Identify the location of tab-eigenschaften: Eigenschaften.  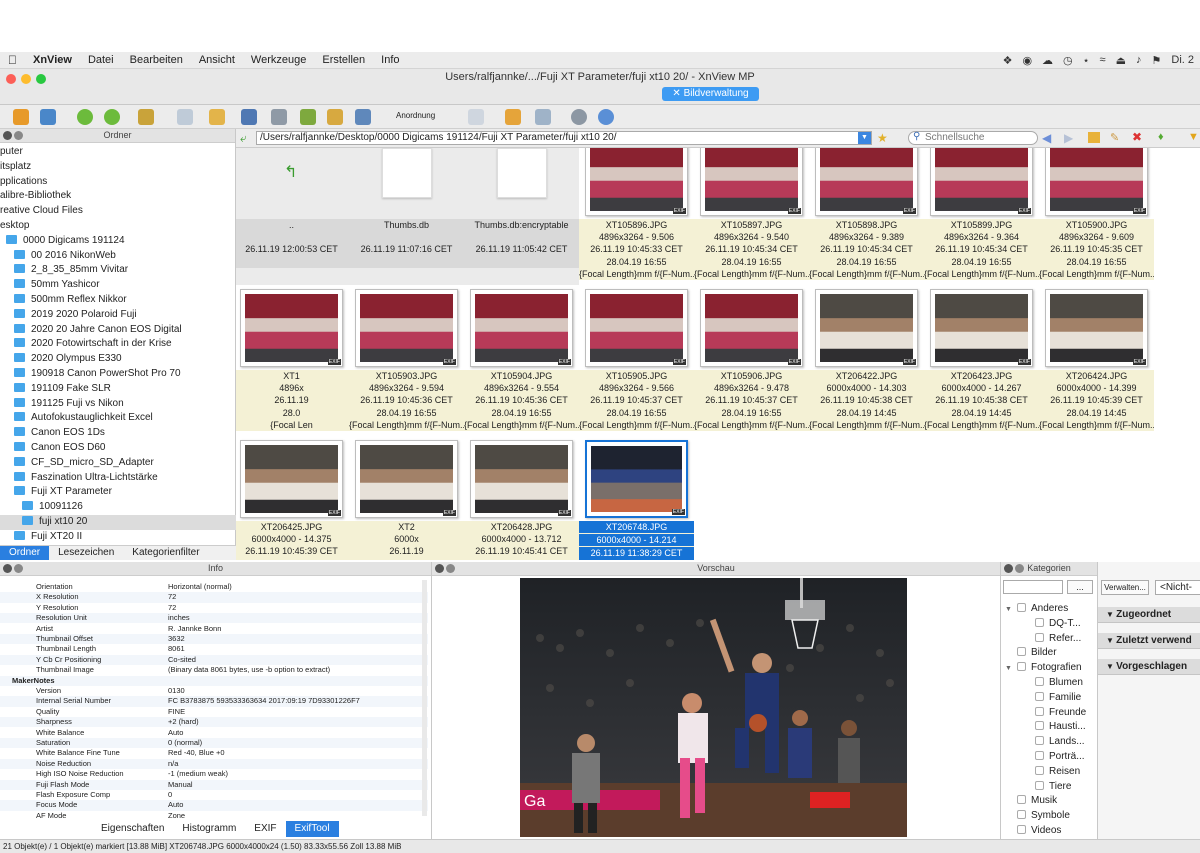
(132, 829).